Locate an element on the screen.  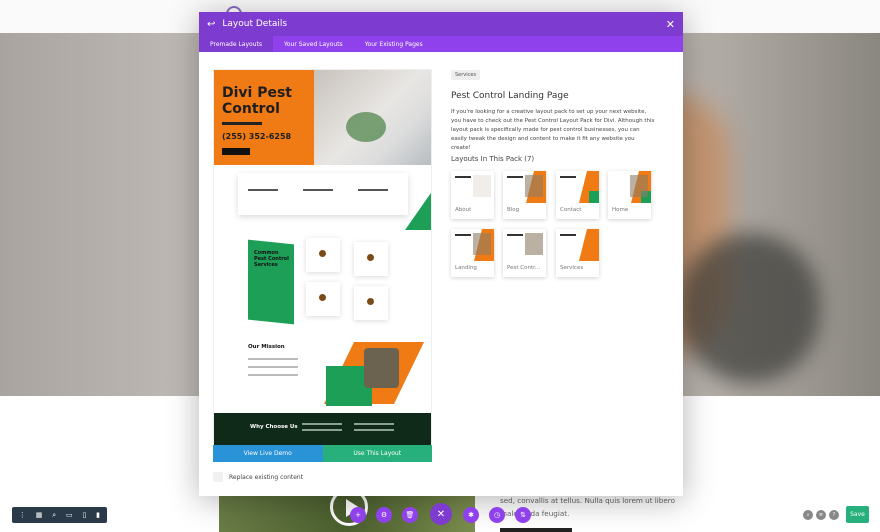
bottom-left-toolbar: ⋮ ▦ ⌕ ▭ ▯ ▮ is located at coordinates (59, 515).